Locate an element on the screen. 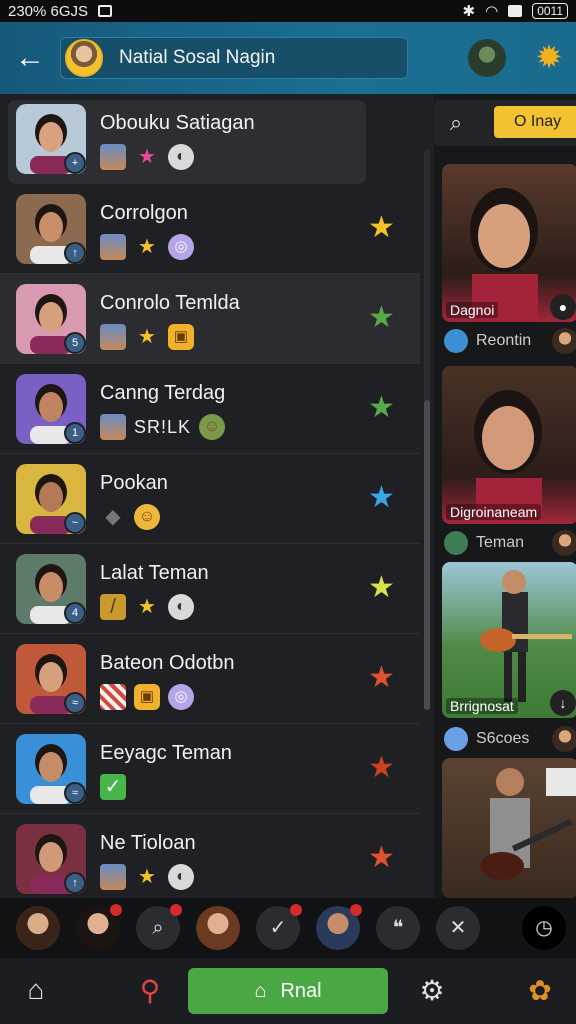 The image size is (576, 1024). user-icon: ● is located at coordinates (563, 307).